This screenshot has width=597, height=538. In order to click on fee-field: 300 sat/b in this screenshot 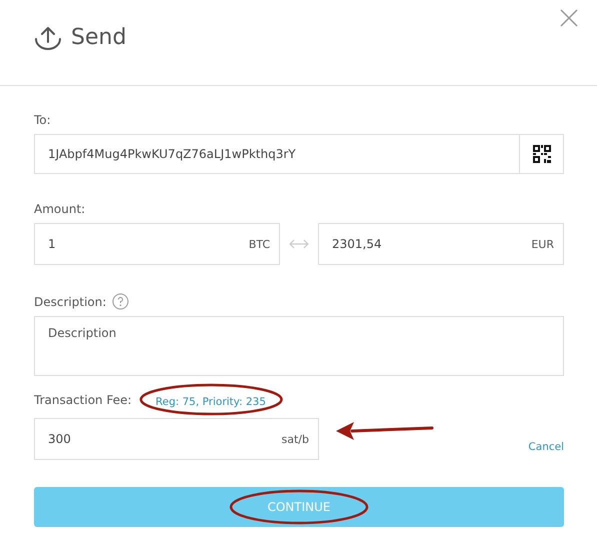, I will do `click(176, 439)`.